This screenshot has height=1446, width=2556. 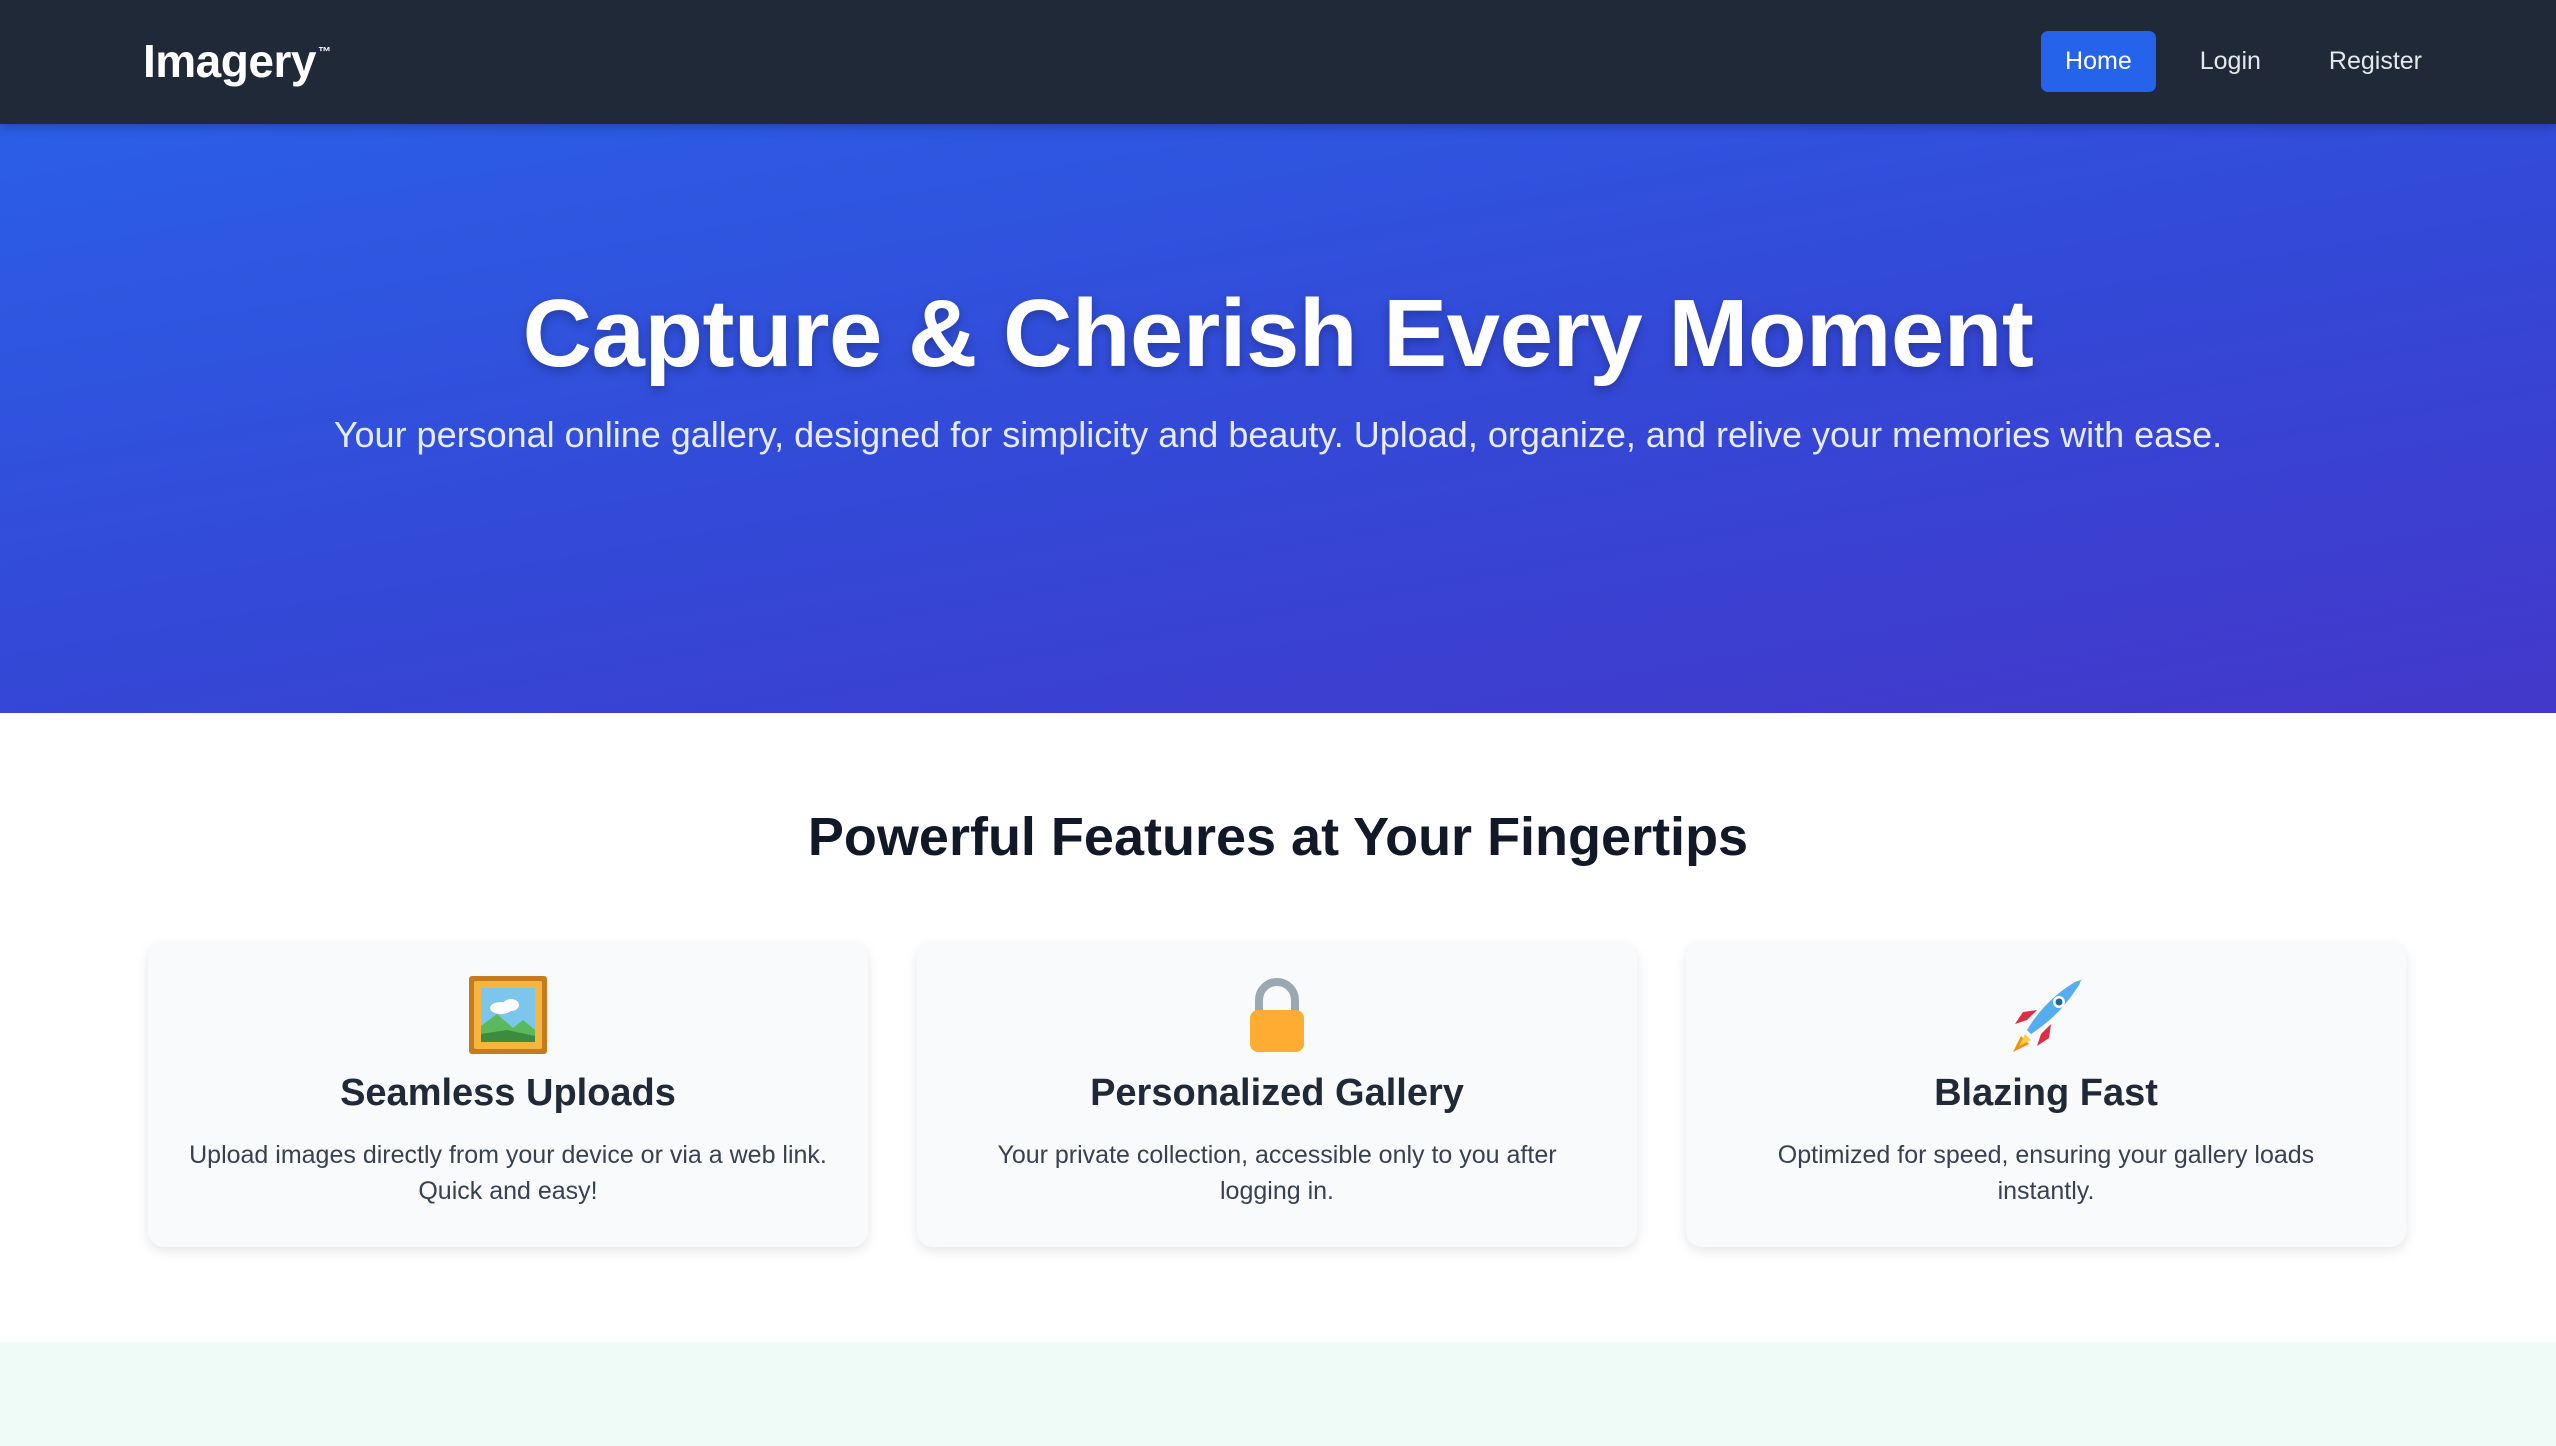 I want to click on top-navbar: Imagery ™ Home Login Register, so click(x=1278, y=62).